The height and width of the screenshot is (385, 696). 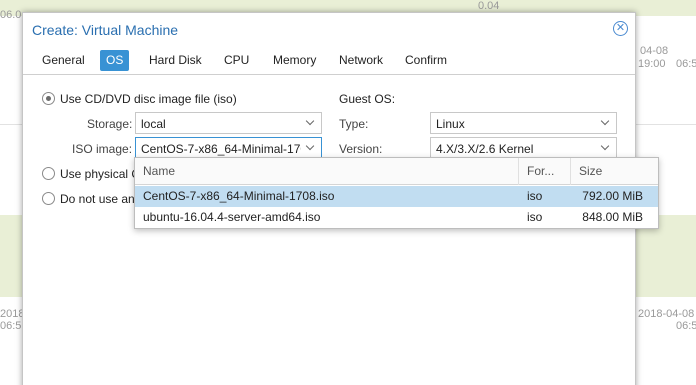 What do you see at coordinates (228, 123) in the screenshot?
I see `storage-select: local` at bounding box center [228, 123].